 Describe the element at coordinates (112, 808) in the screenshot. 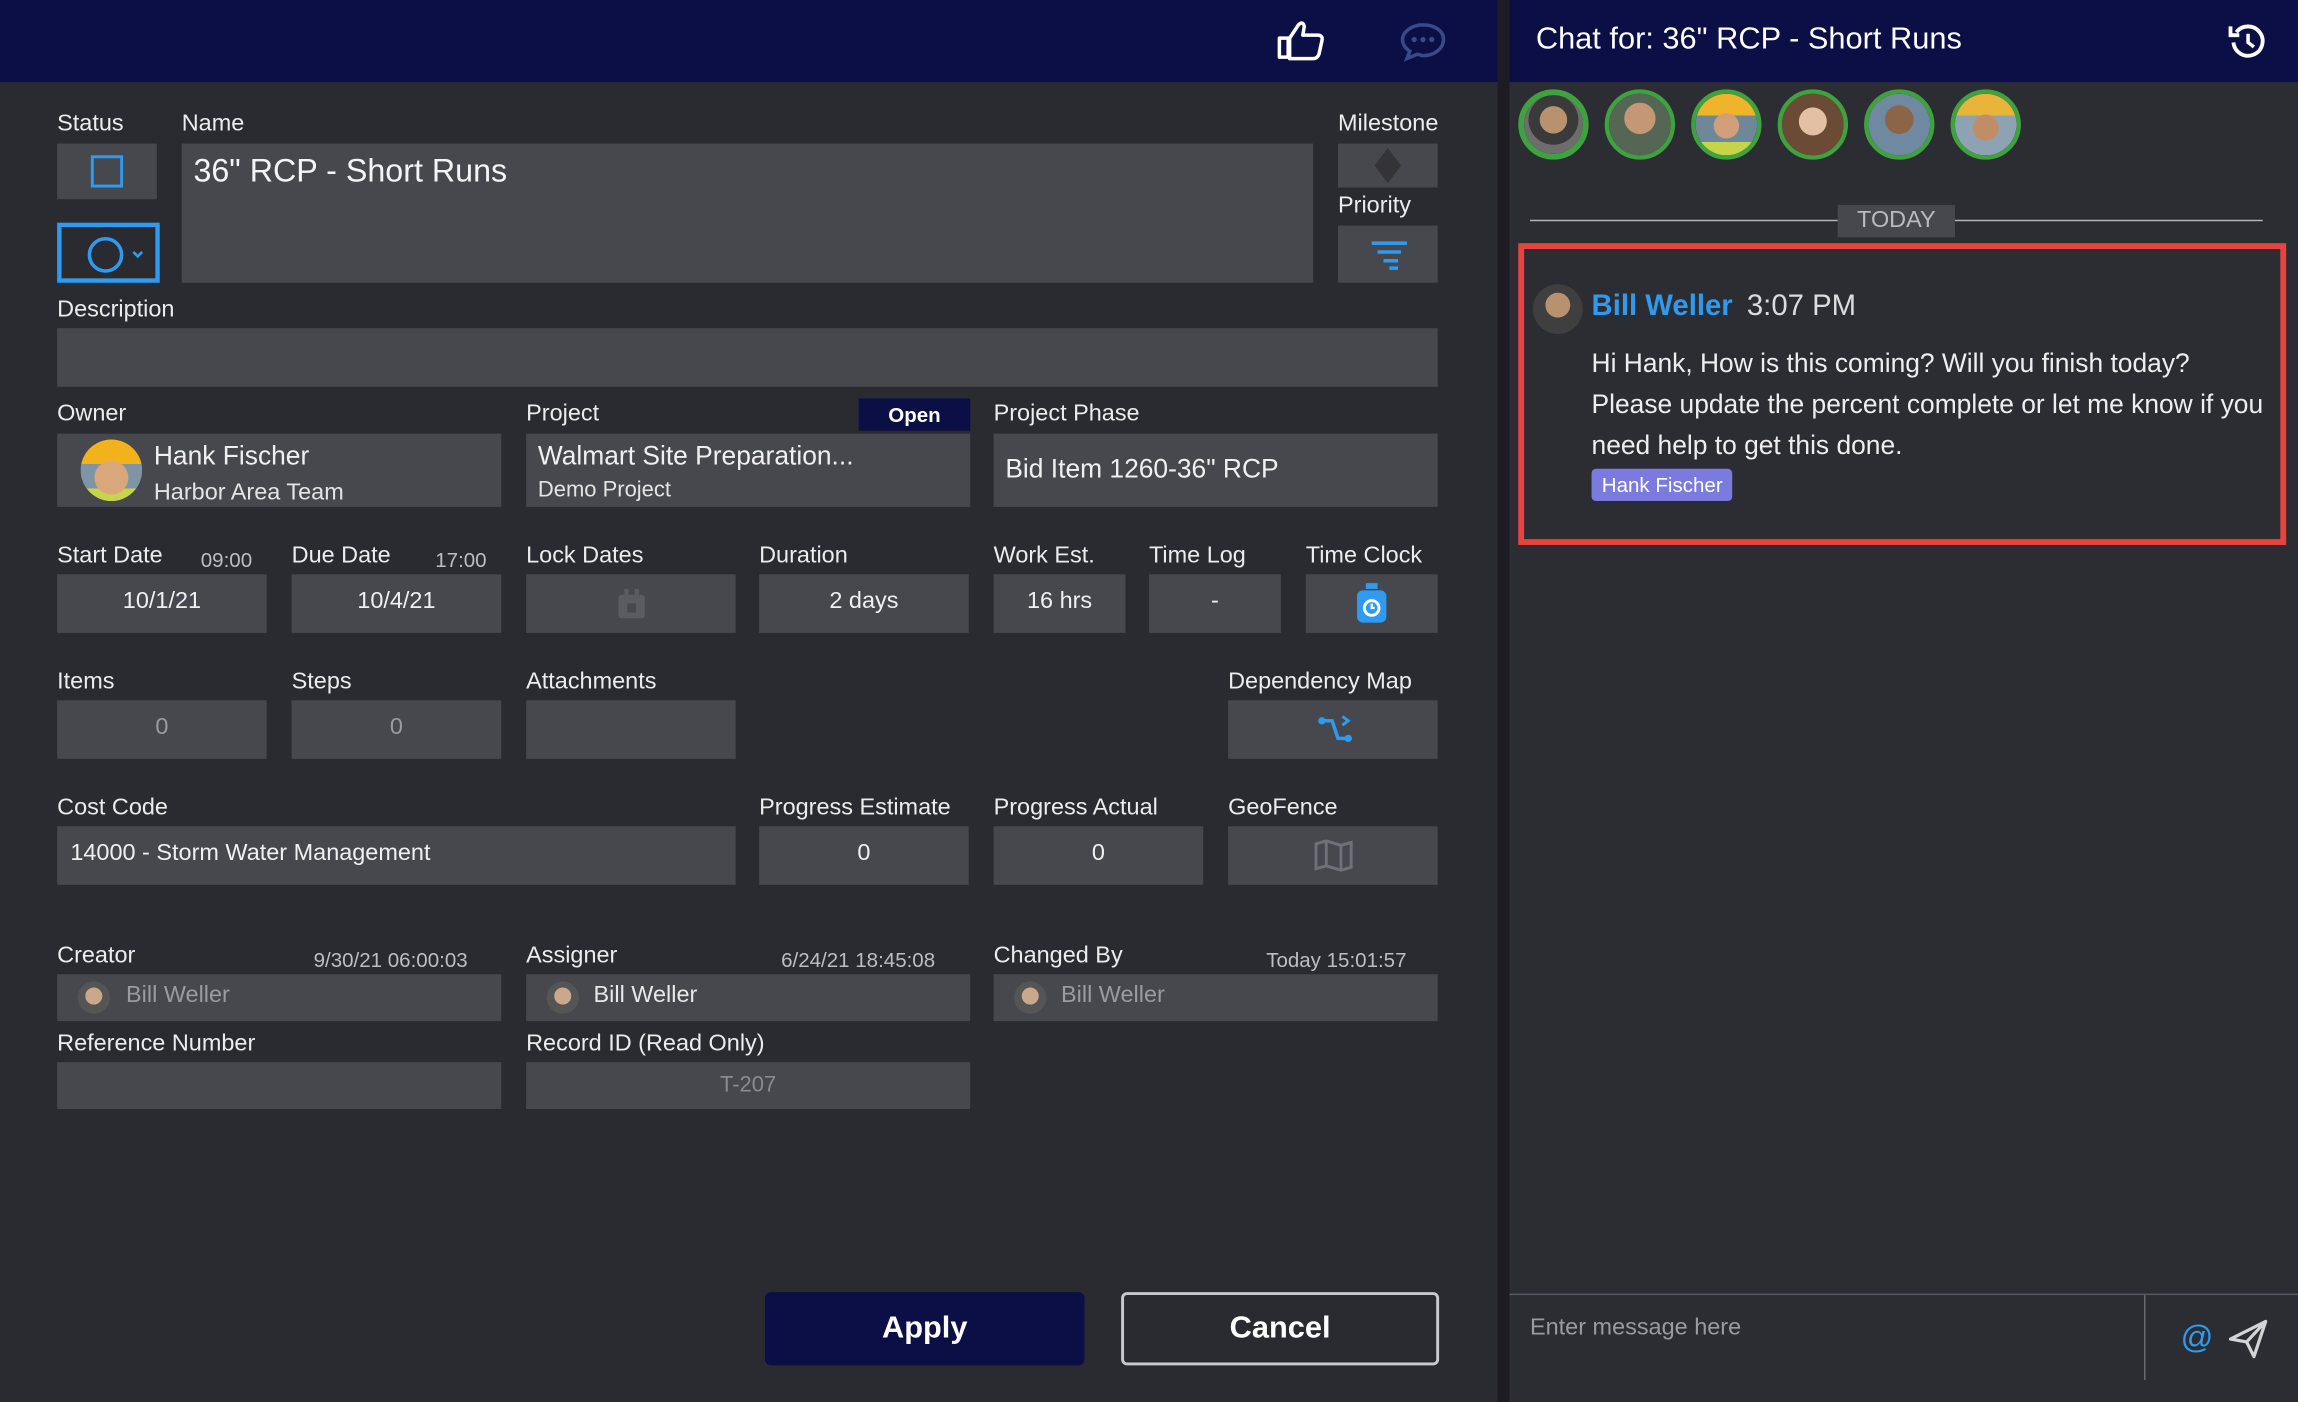

I see `cost-code-label: Cost Code` at that location.